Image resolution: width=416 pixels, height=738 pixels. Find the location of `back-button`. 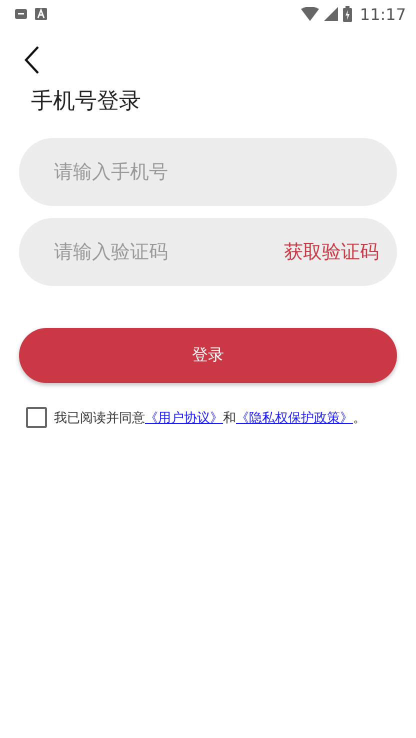

back-button is located at coordinates (32, 61).